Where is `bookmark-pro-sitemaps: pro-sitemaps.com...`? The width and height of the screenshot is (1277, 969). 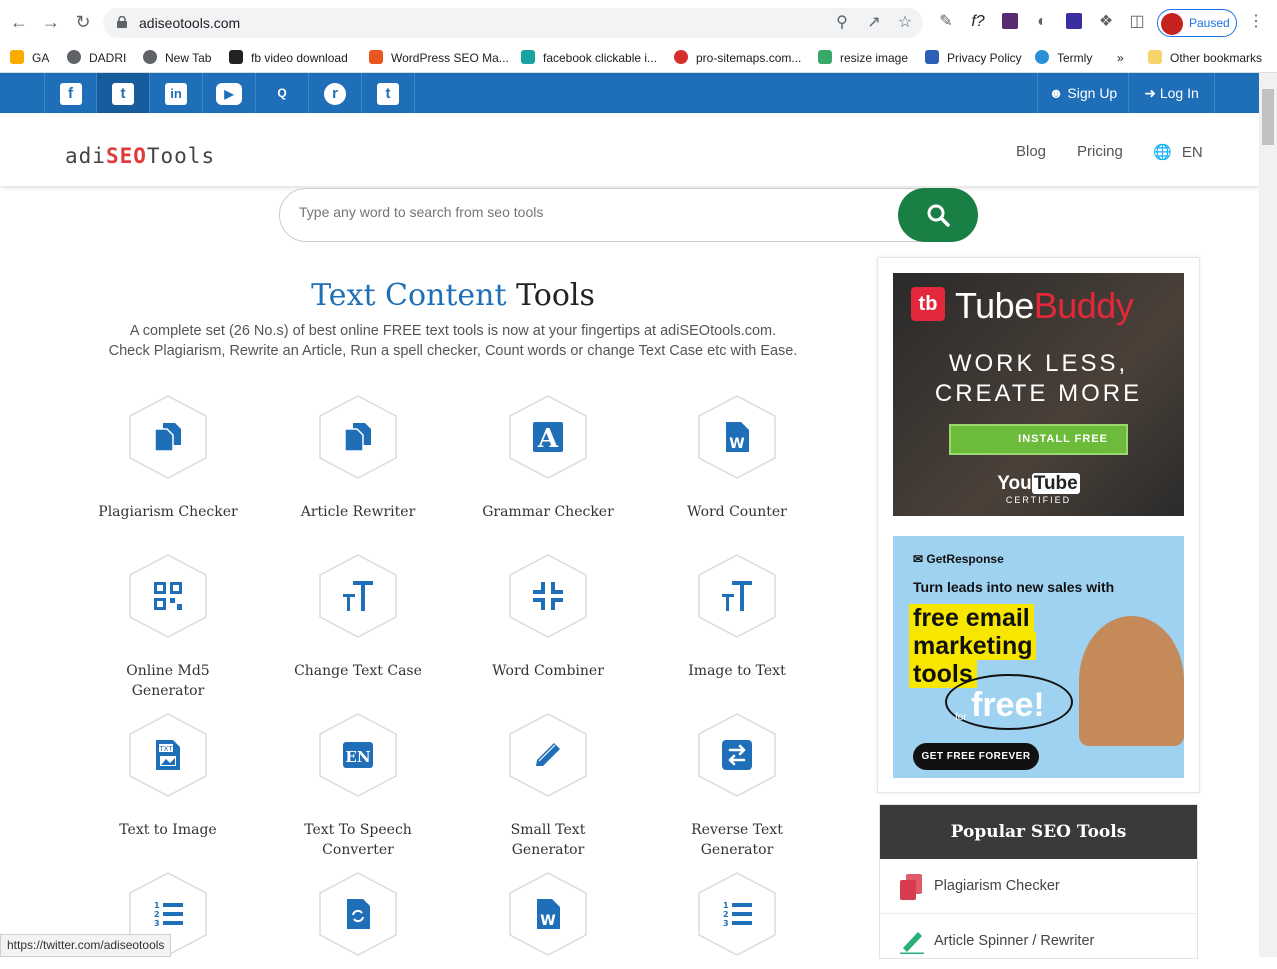
bookmark-pro-sitemaps: pro-sitemaps.com... is located at coordinates (737, 58).